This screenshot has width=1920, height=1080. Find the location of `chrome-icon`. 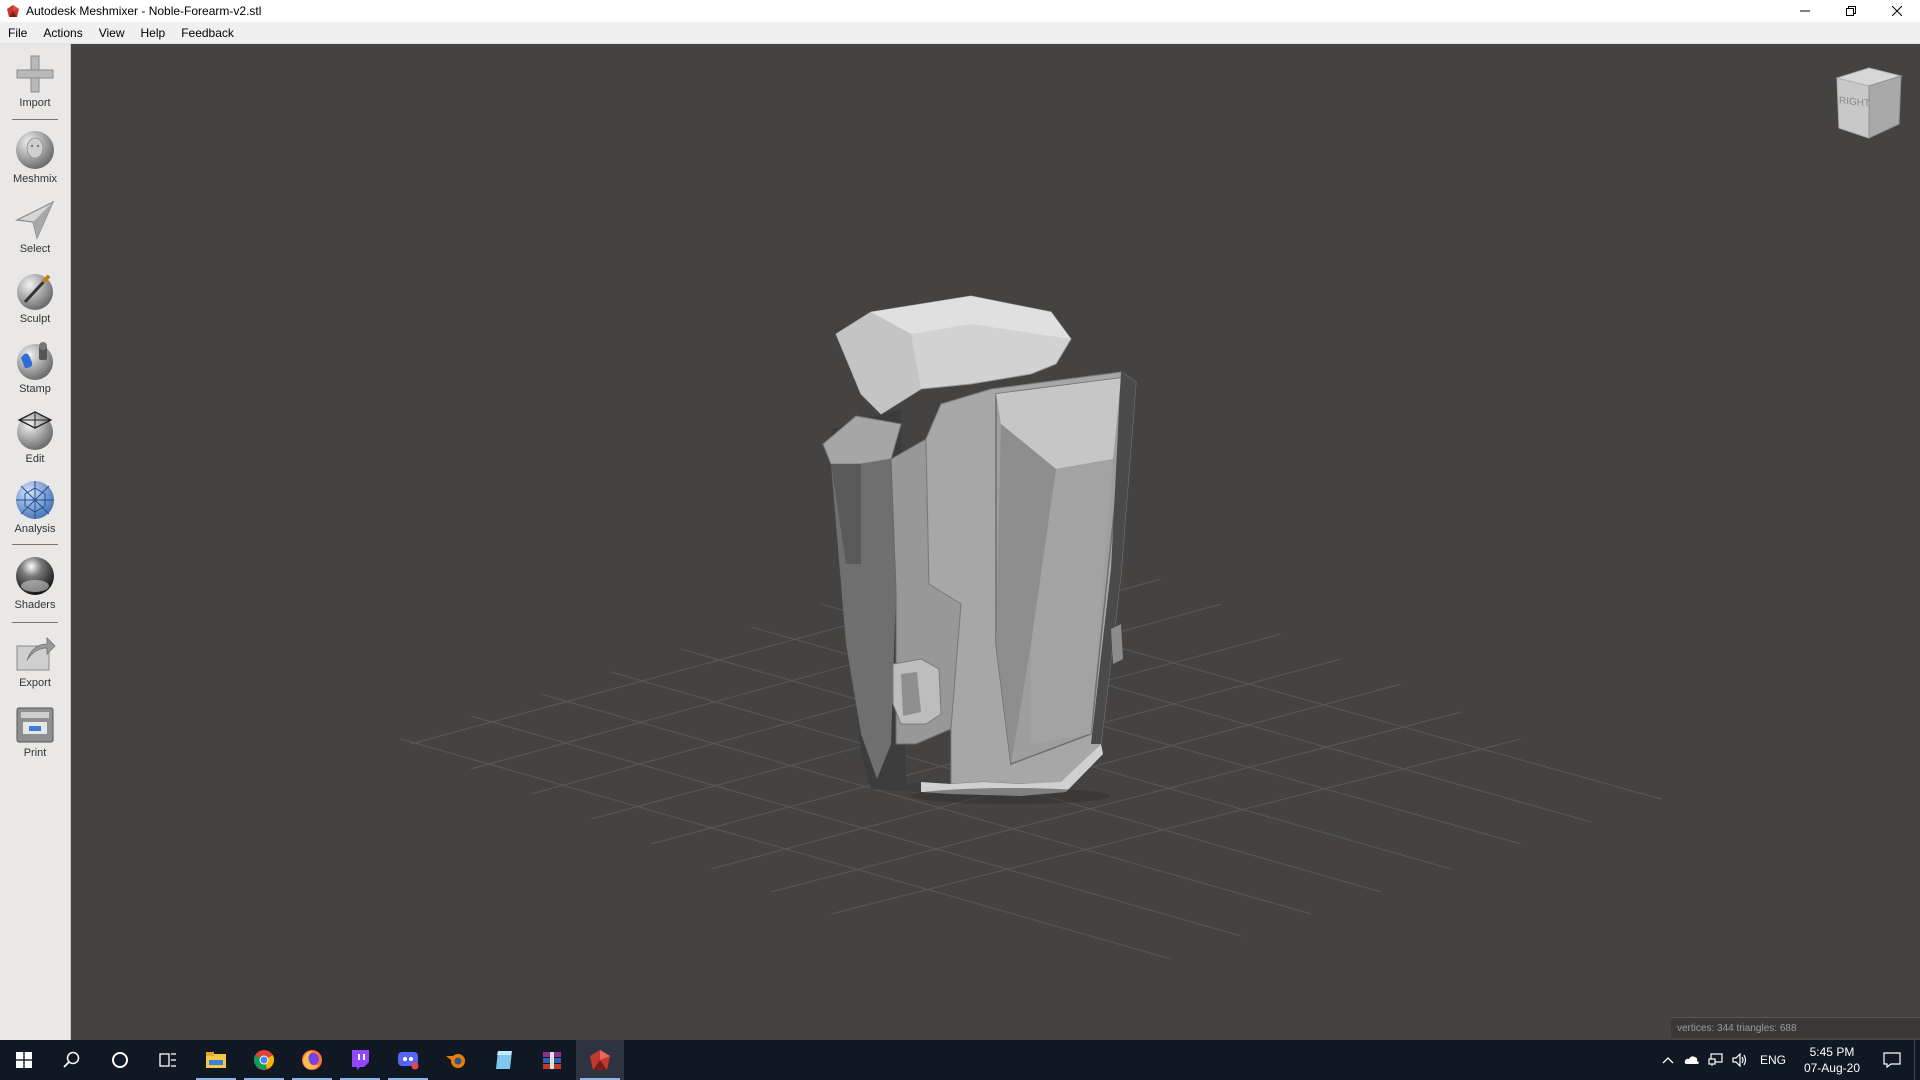

chrome-icon is located at coordinates (264, 1060).